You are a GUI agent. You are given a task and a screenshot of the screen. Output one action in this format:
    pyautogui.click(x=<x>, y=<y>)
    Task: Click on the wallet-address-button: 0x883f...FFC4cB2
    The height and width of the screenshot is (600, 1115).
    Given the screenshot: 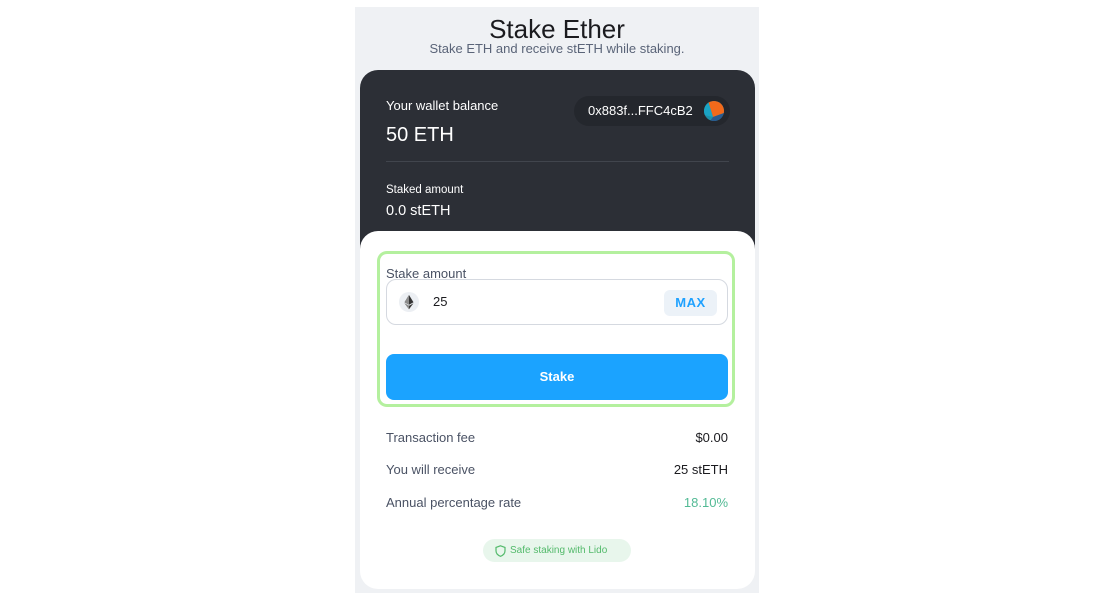 What is the action you would take?
    pyautogui.click(x=652, y=111)
    